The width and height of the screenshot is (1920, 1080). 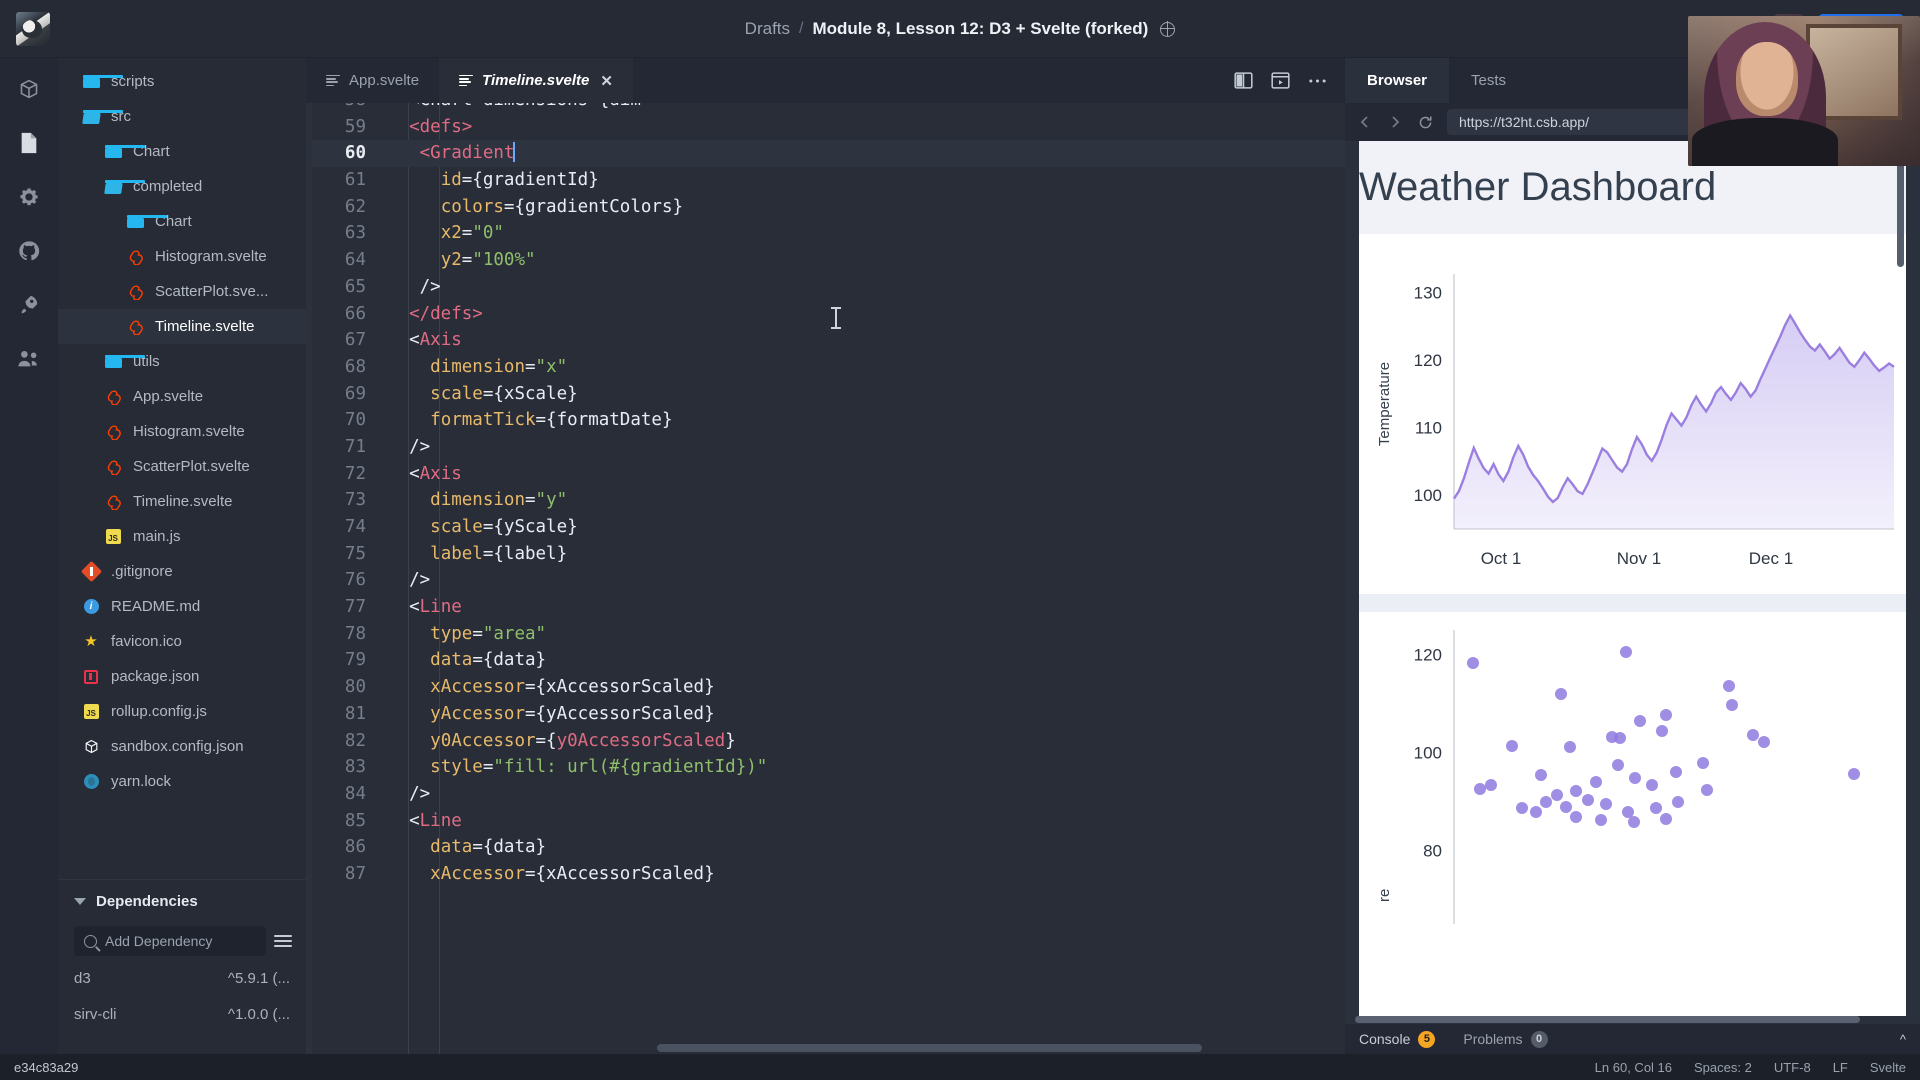 What do you see at coordinates (355, 553) in the screenshot?
I see `line-number: 75` at bounding box center [355, 553].